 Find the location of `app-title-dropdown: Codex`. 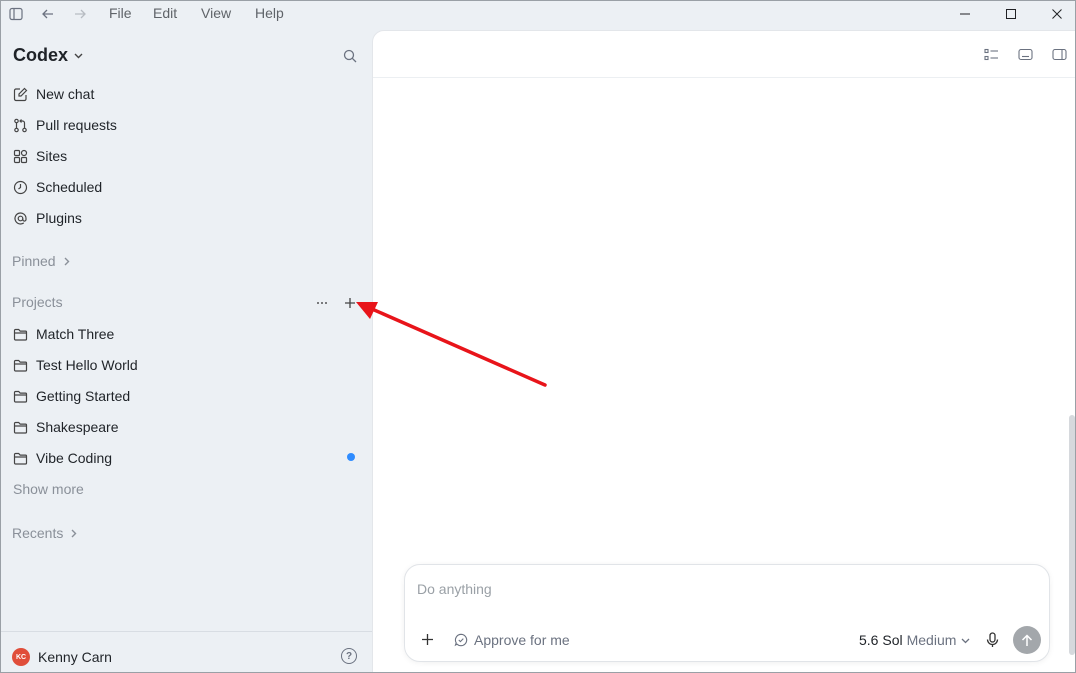

app-title-dropdown: Codex is located at coordinates (48, 55).